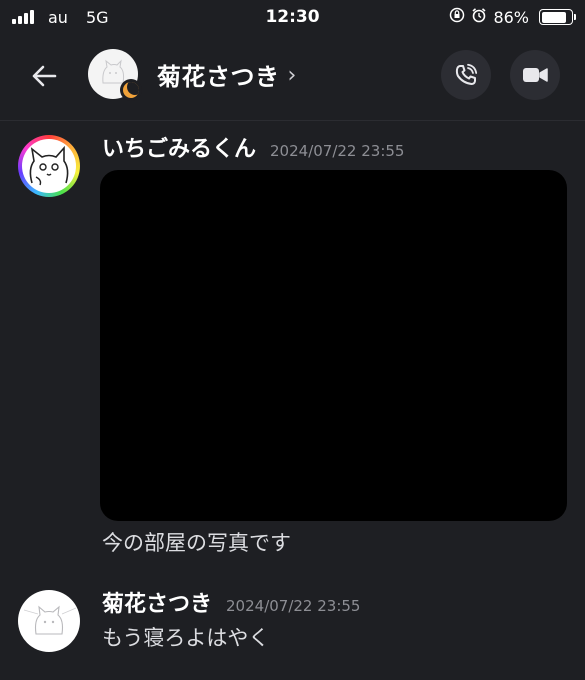 Image resolution: width=585 pixels, height=680 pixels. I want to click on back-button, so click(44, 76).